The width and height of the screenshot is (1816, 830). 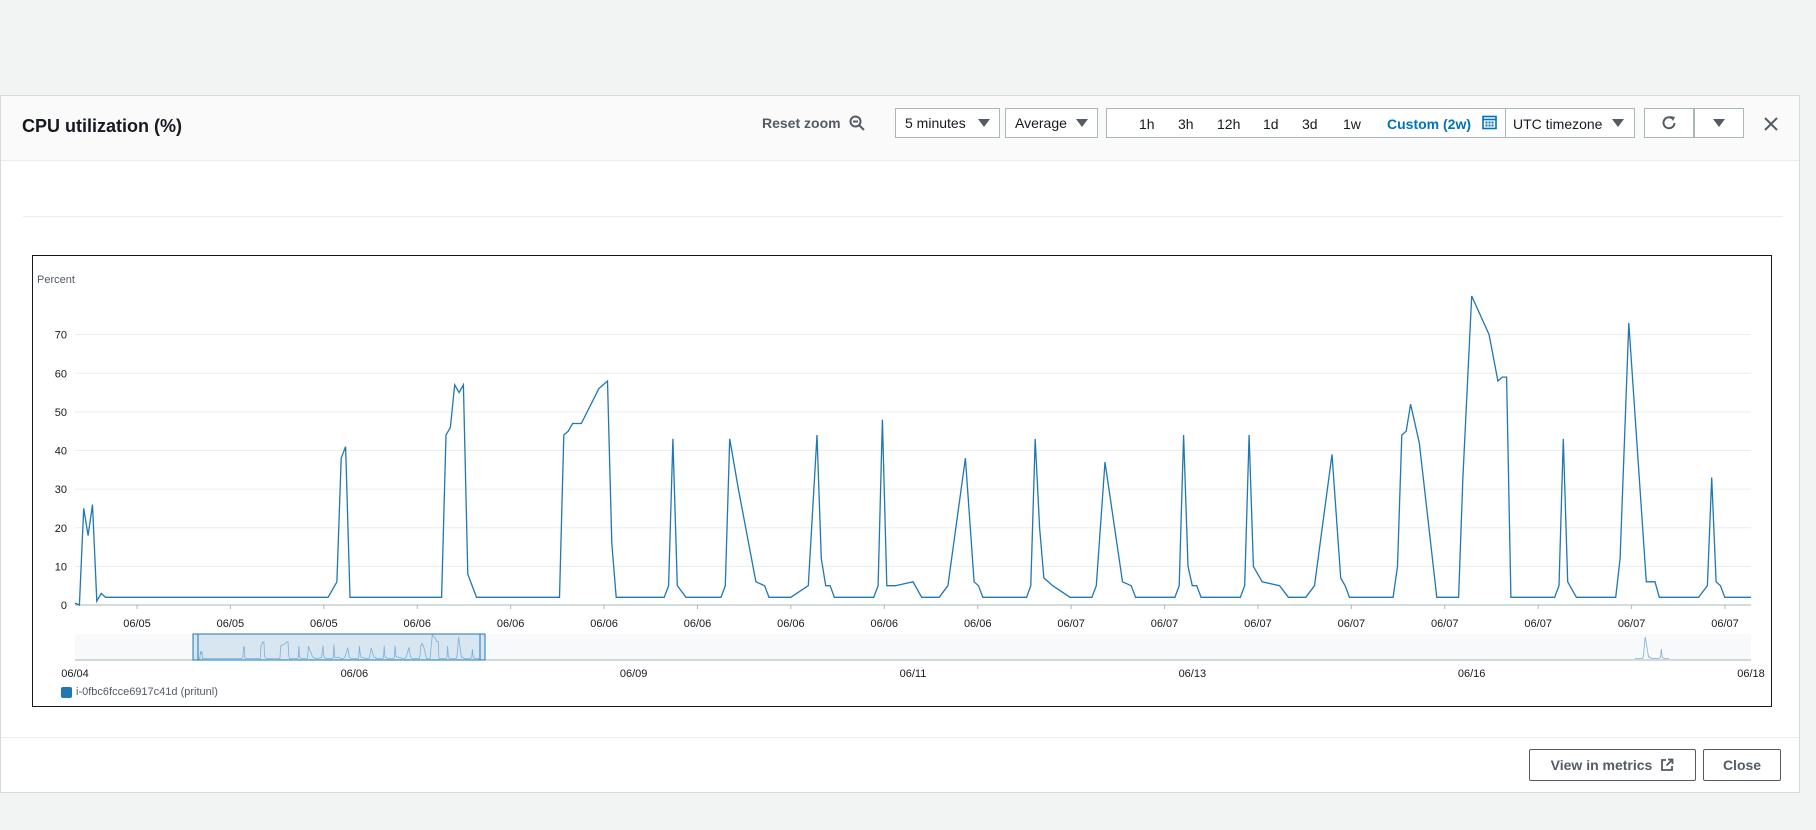 What do you see at coordinates (1472, 674) in the screenshot?
I see `navigator-tick-label: 06/16` at bounding box center [1472, 674].